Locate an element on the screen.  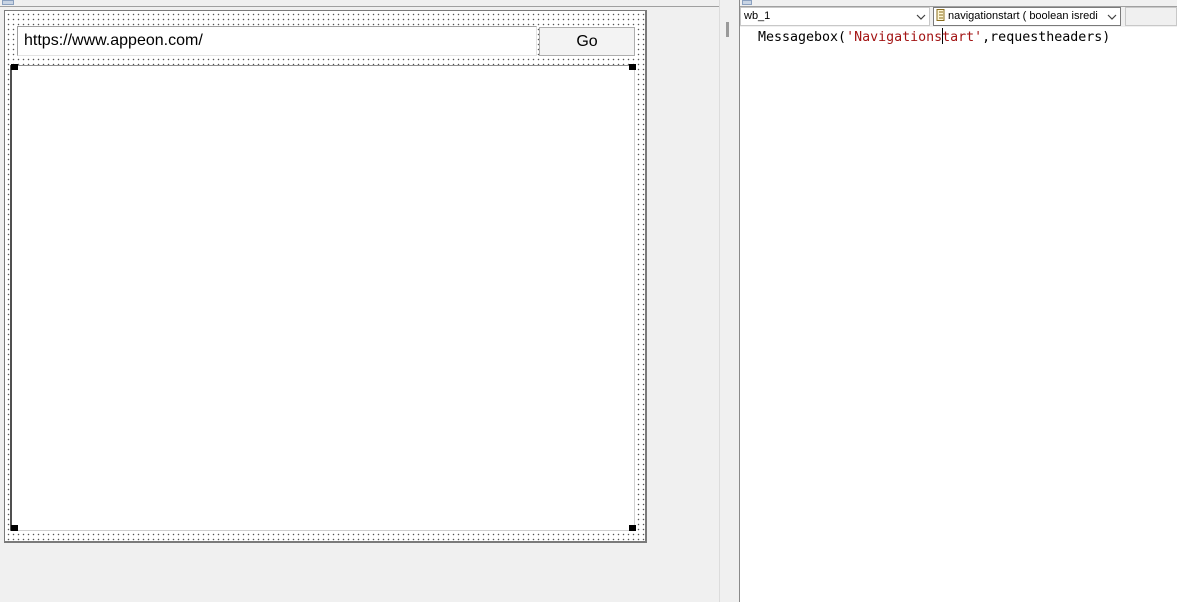
resize-handle-bottom-right is located at coordinates (632, 528).